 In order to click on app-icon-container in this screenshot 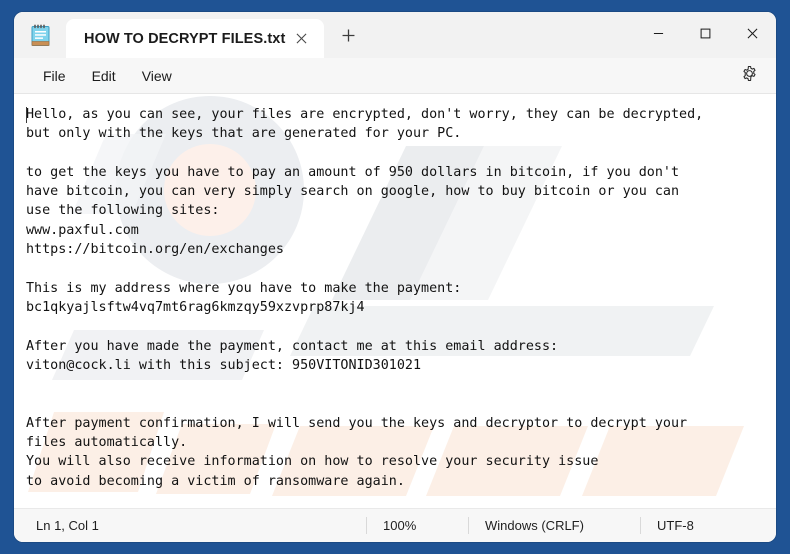, I will do `click(40, 35)`.